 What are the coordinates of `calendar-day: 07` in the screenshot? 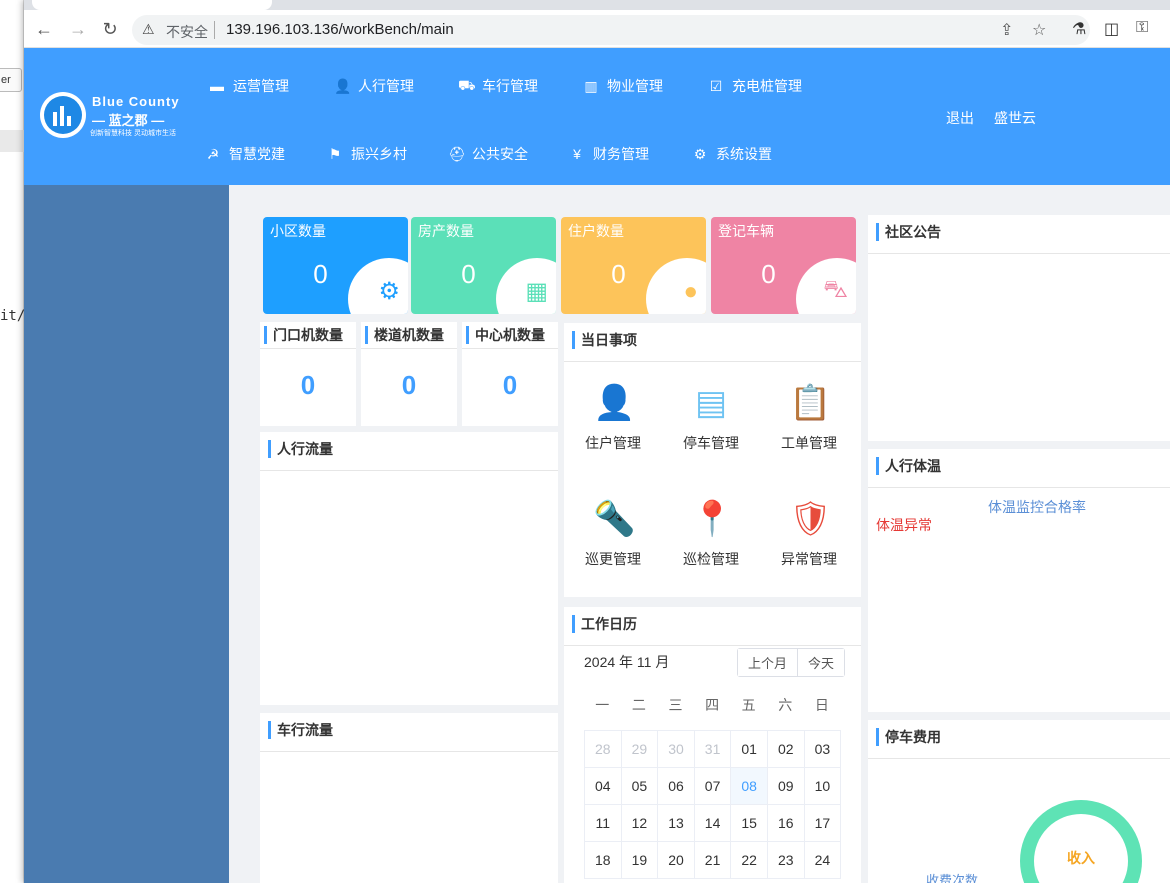 It's located at (713, 786).